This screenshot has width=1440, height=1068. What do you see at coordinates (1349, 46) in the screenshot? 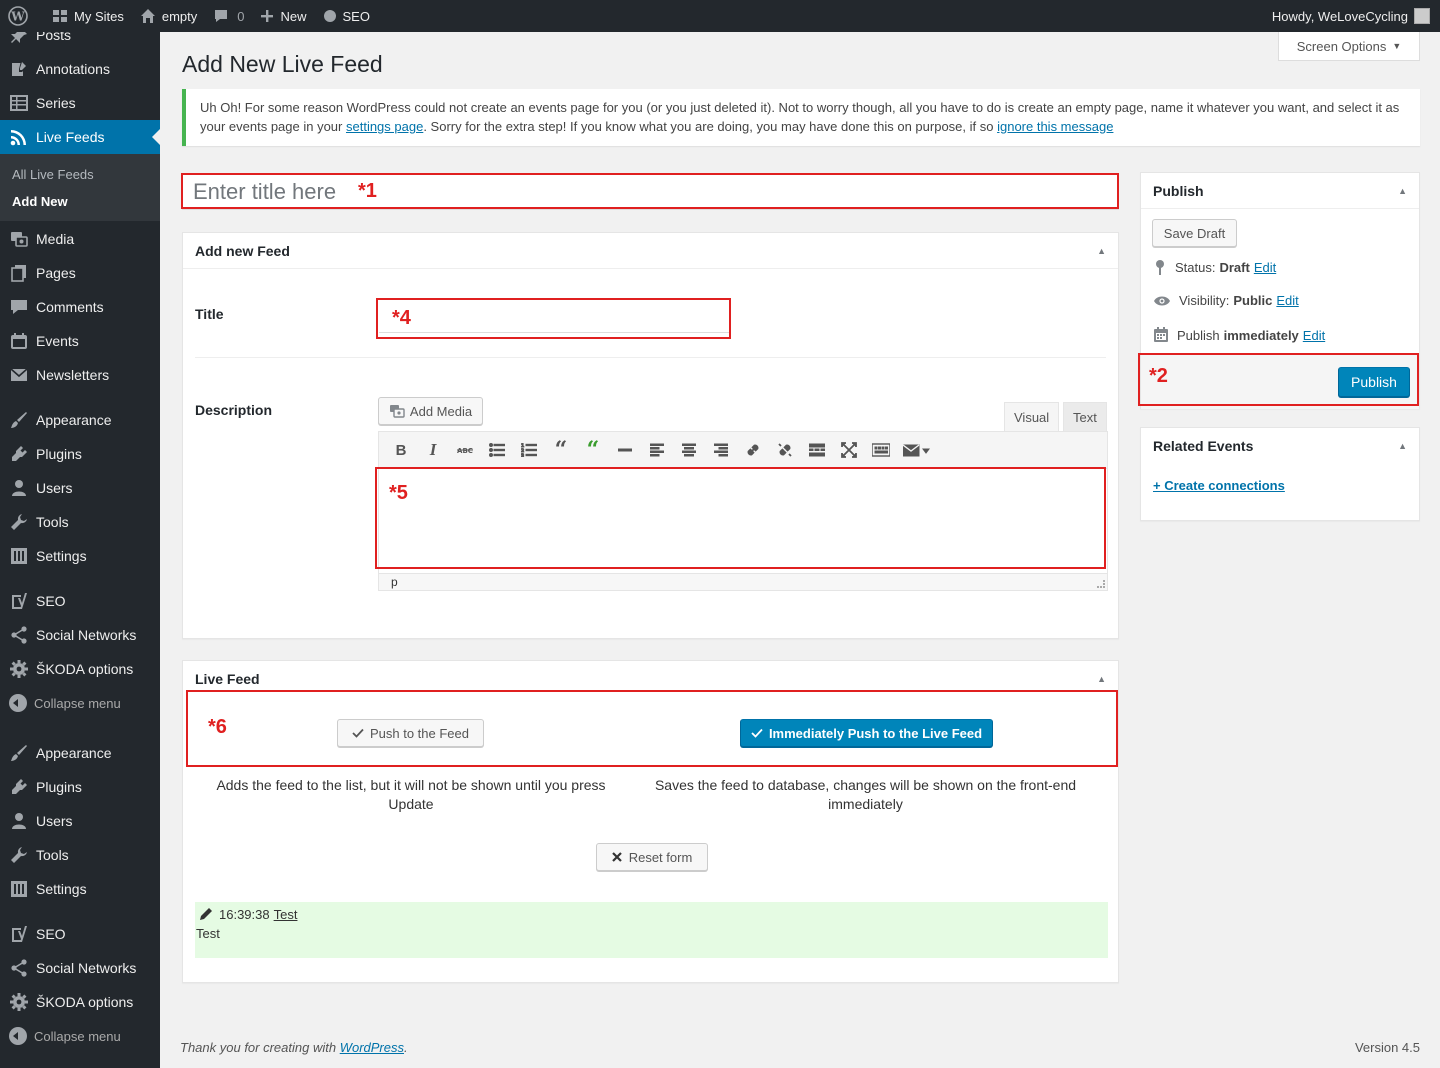
I see `screen-options-toggle: Screen Options ▼` at bounding box center [1349, 46].